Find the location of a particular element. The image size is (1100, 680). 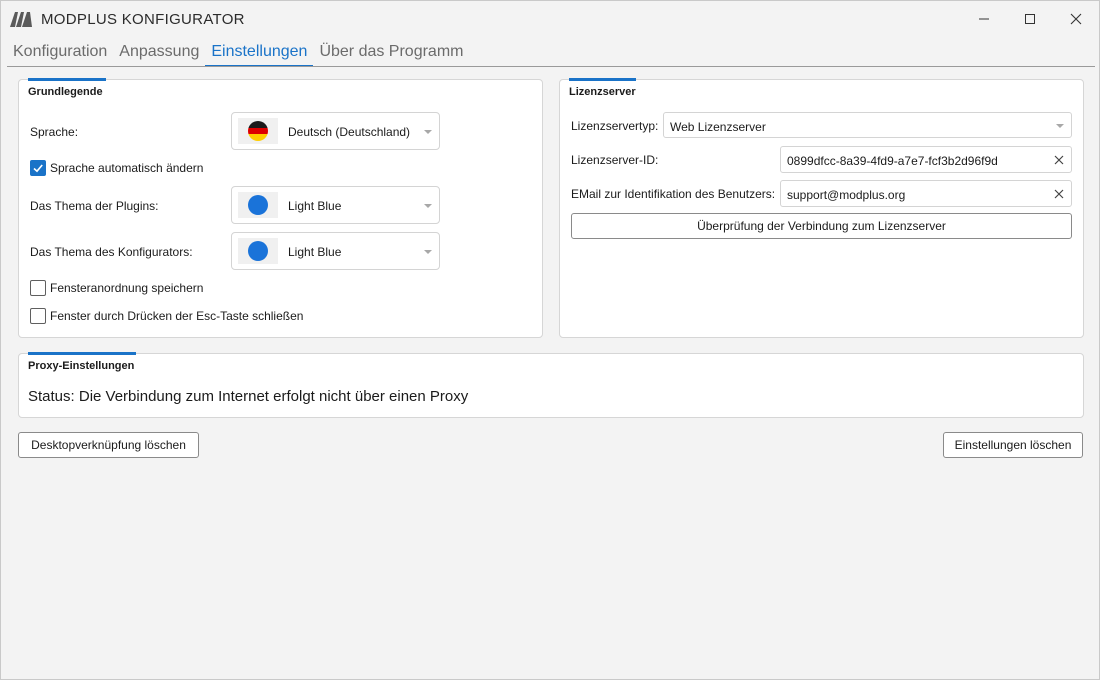

title-bar: MODPLUS KONFIGURATOR is located at coordinates (550, 19).